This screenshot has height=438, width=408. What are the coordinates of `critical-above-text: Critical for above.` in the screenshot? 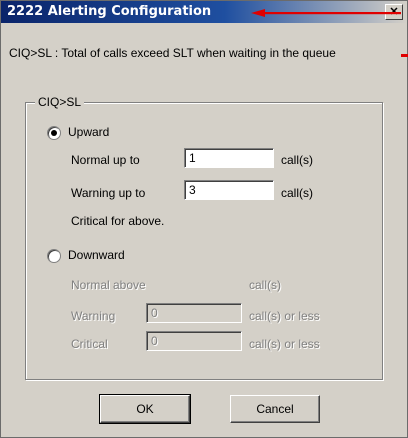 It's located at (118, 221).